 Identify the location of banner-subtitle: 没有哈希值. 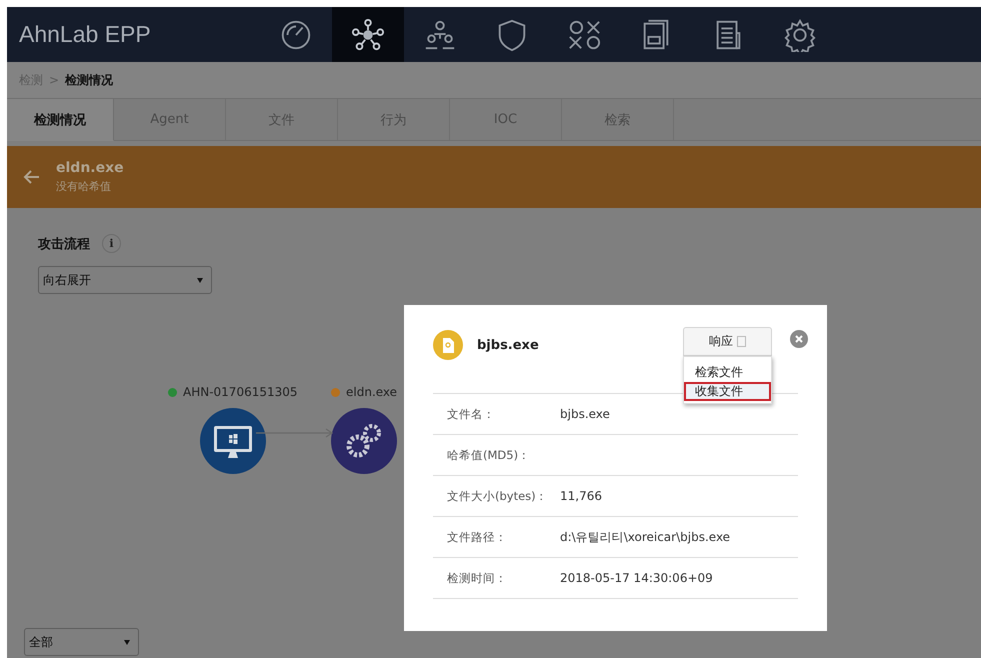
(84, 186).